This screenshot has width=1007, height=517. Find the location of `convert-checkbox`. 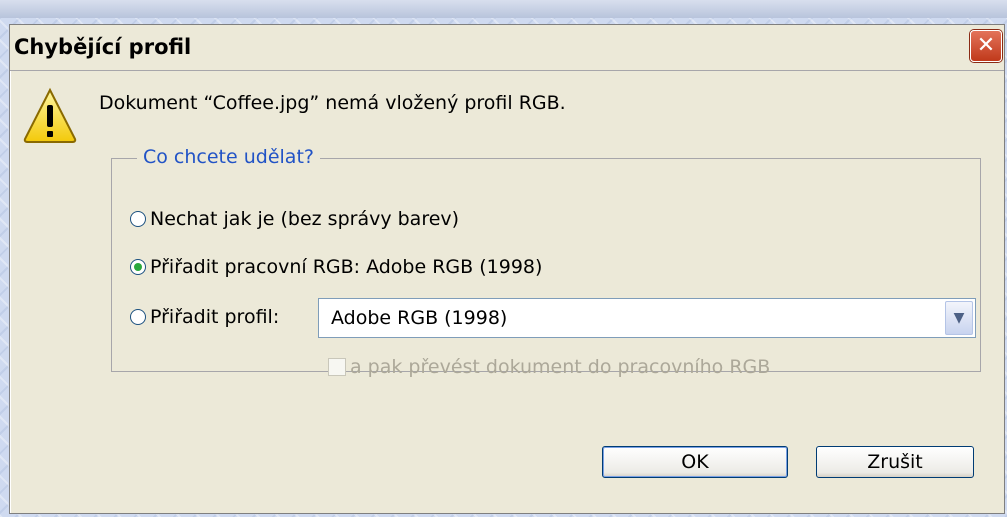

convert-checkbox is located at coordinates (337, 367).